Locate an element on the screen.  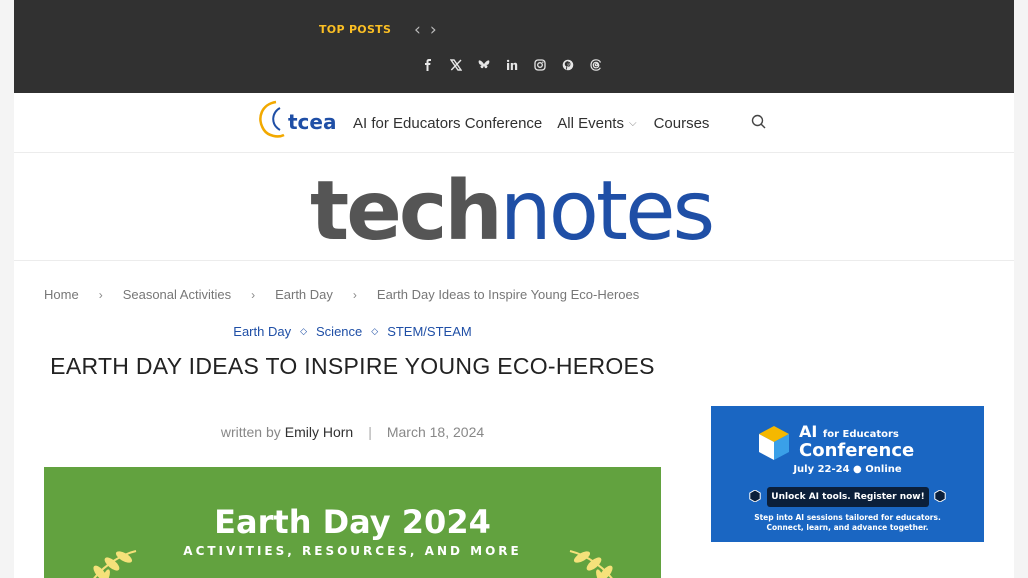
technotes-logo: technotes is located at coordinates (520, 205).